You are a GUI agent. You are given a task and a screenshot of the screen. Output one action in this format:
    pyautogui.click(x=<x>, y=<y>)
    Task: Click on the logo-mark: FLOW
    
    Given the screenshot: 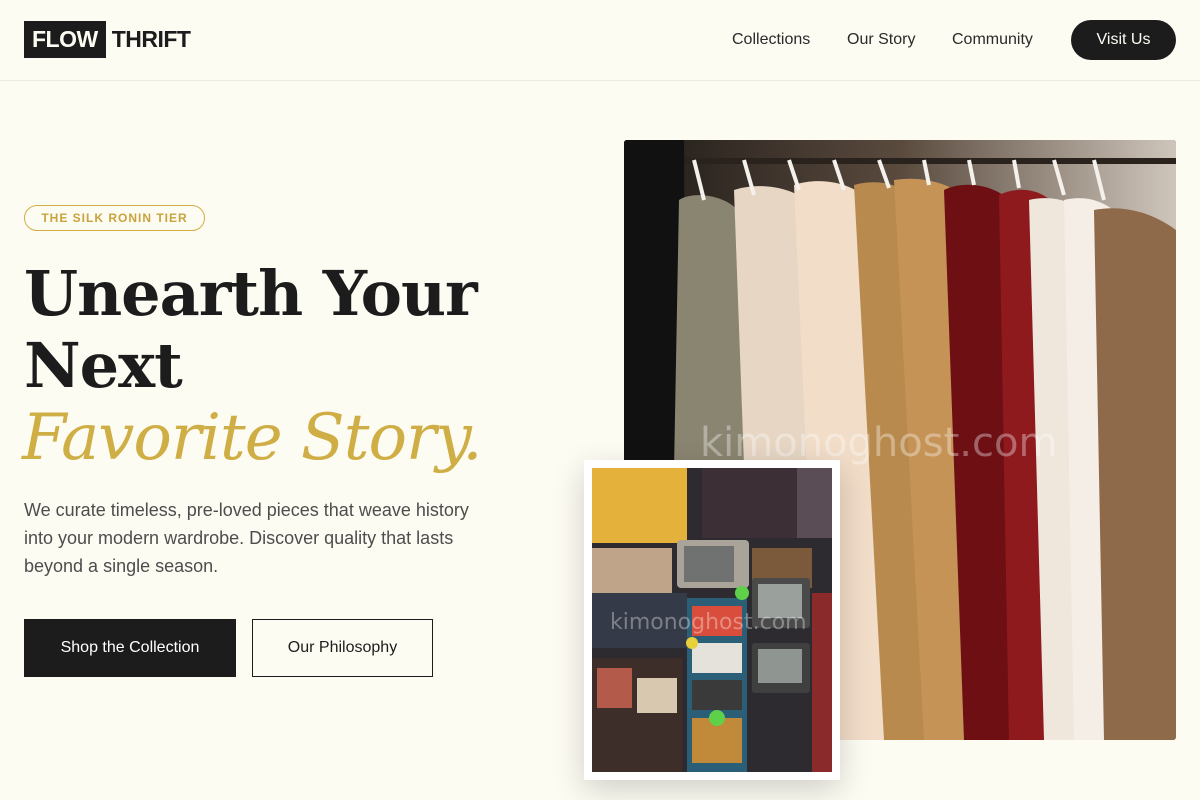 What is the action you would take?
    pyautogui.click(x=65, y=39)
    